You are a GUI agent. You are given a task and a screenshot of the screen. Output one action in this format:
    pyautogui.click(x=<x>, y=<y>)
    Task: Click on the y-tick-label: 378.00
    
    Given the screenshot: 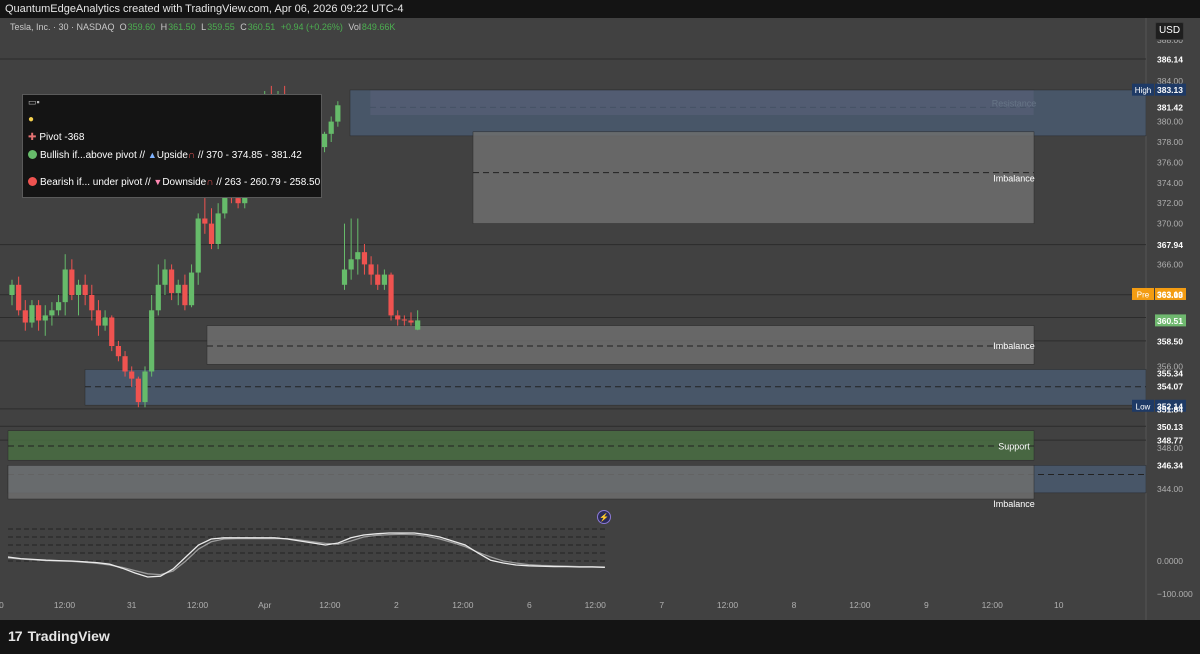 What is the action you would take?
    pyautogui.click(x=1170, y=142)
    